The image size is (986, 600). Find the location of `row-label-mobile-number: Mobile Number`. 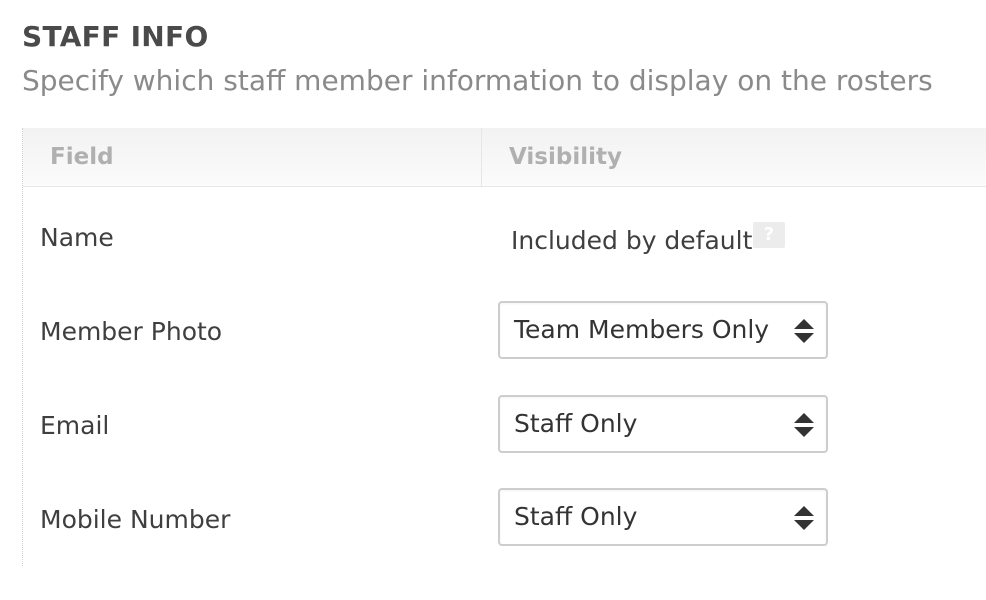

row-label-mobile-number: Mobile Number is located at coordinates (135, 519).